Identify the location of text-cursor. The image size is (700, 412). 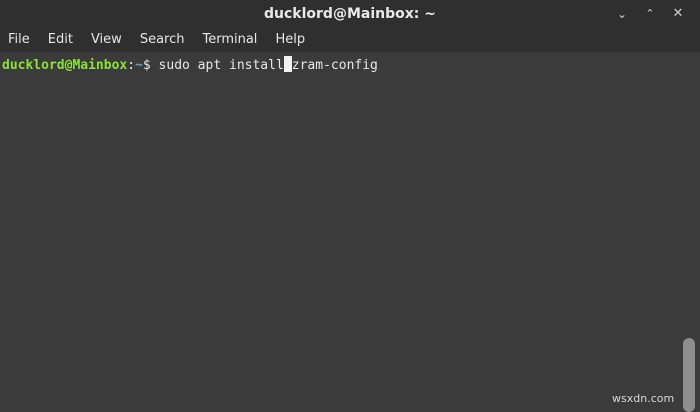
(287, 64).